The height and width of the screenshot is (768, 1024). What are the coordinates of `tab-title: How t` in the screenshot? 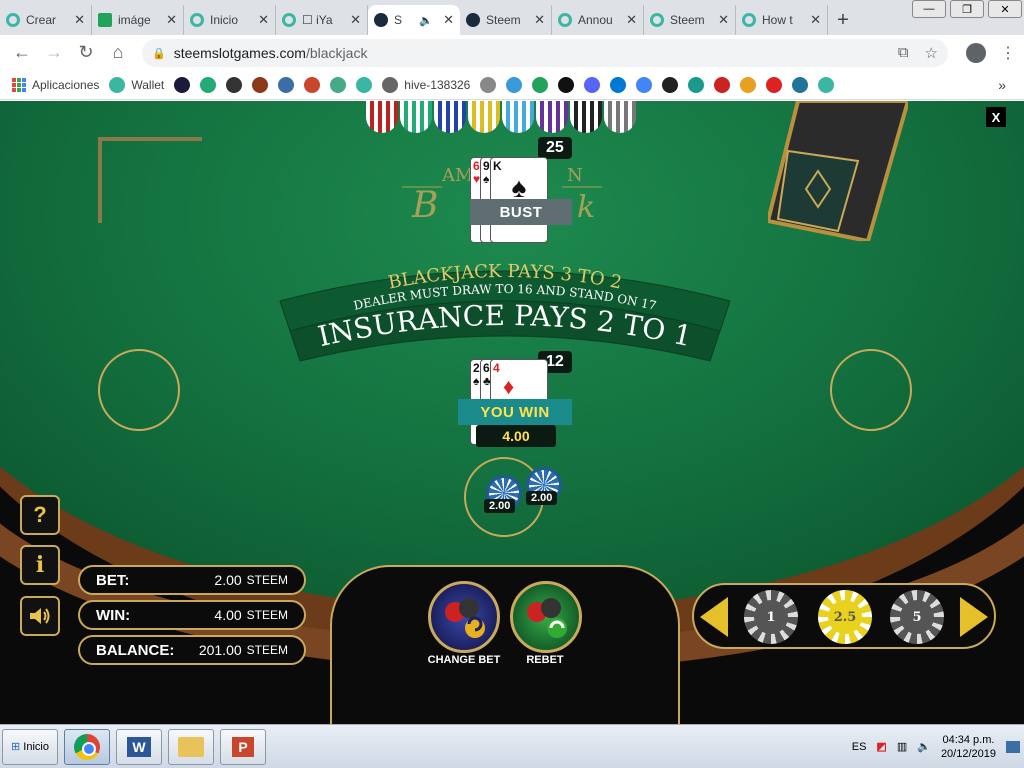 It's located at (777, 20).